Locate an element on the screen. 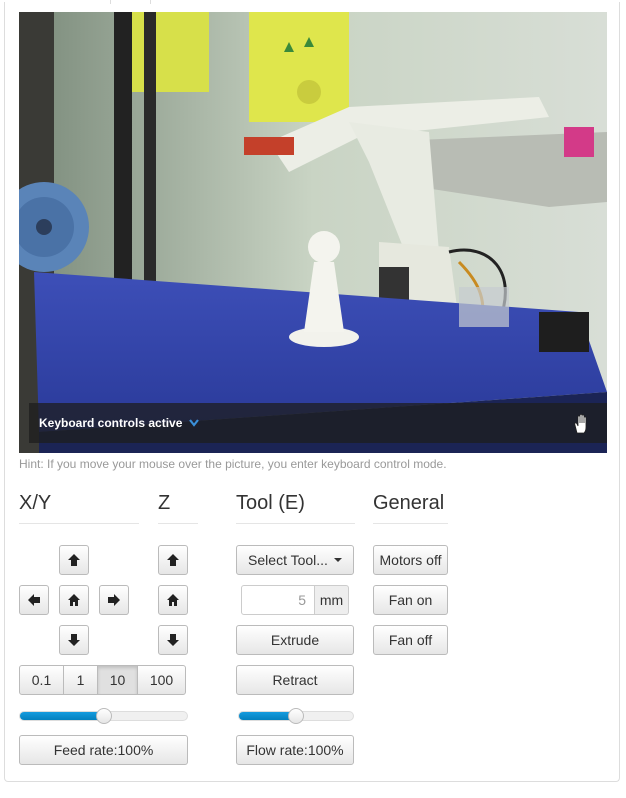 Image resolution: width=626 pixels, height=798 pixels. jog-y-minus-button is located at coordinates (74, 640).